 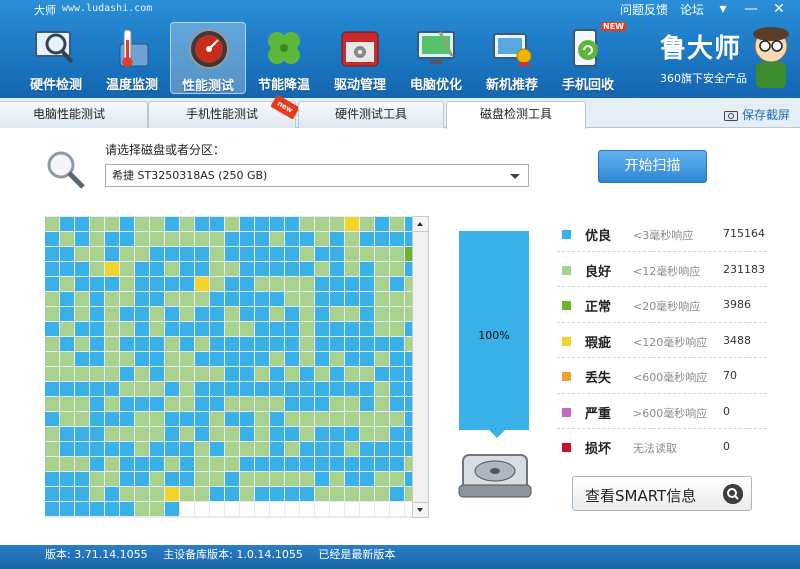 I want to click on disk-select: 希捷 ST3250318AS (250 GB), so click(x=317, y=175).